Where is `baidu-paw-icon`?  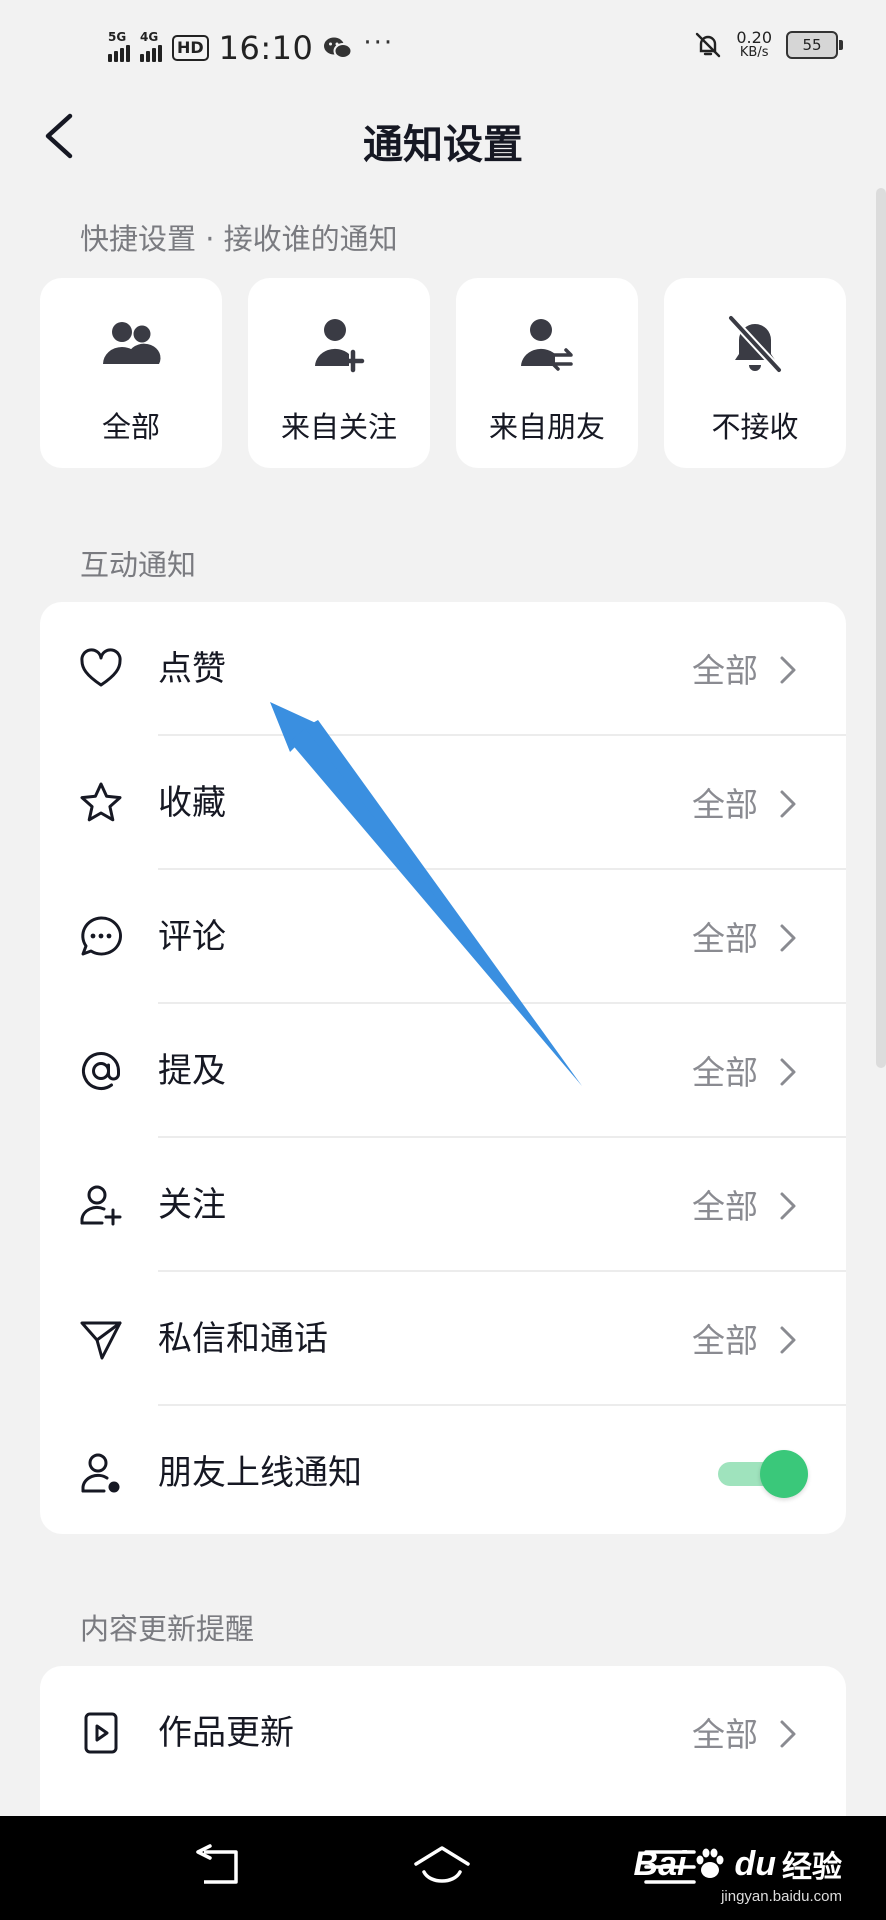
baidu-paw-icon is located at coordinates (710, 1863).